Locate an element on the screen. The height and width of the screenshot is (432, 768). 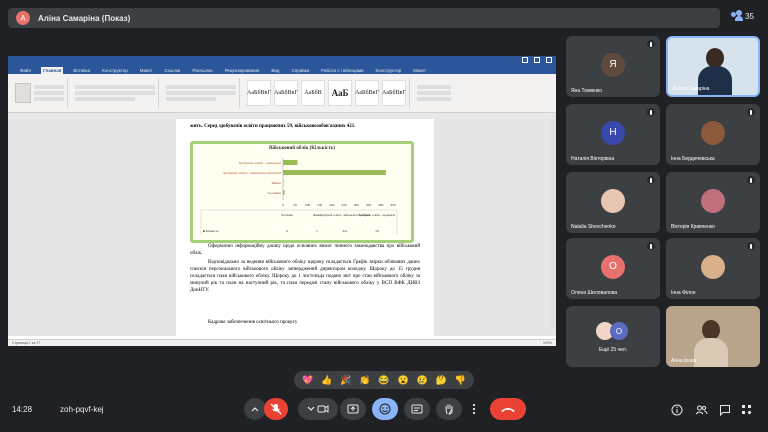
avatar: О is located at coordinates (613, 266).